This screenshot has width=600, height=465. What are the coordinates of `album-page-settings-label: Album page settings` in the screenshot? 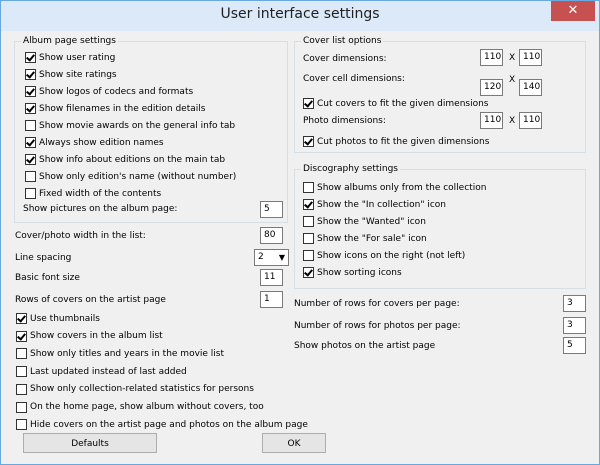 It's located at (69, 41).